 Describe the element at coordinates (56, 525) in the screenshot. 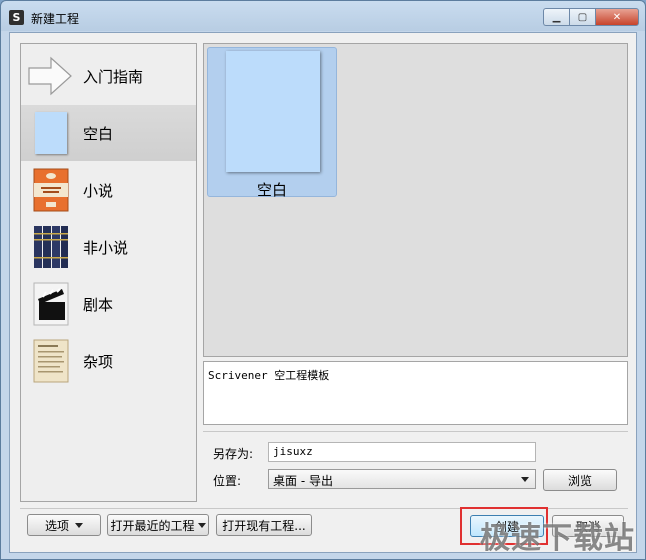

I see `options-label: 选项` at that location.